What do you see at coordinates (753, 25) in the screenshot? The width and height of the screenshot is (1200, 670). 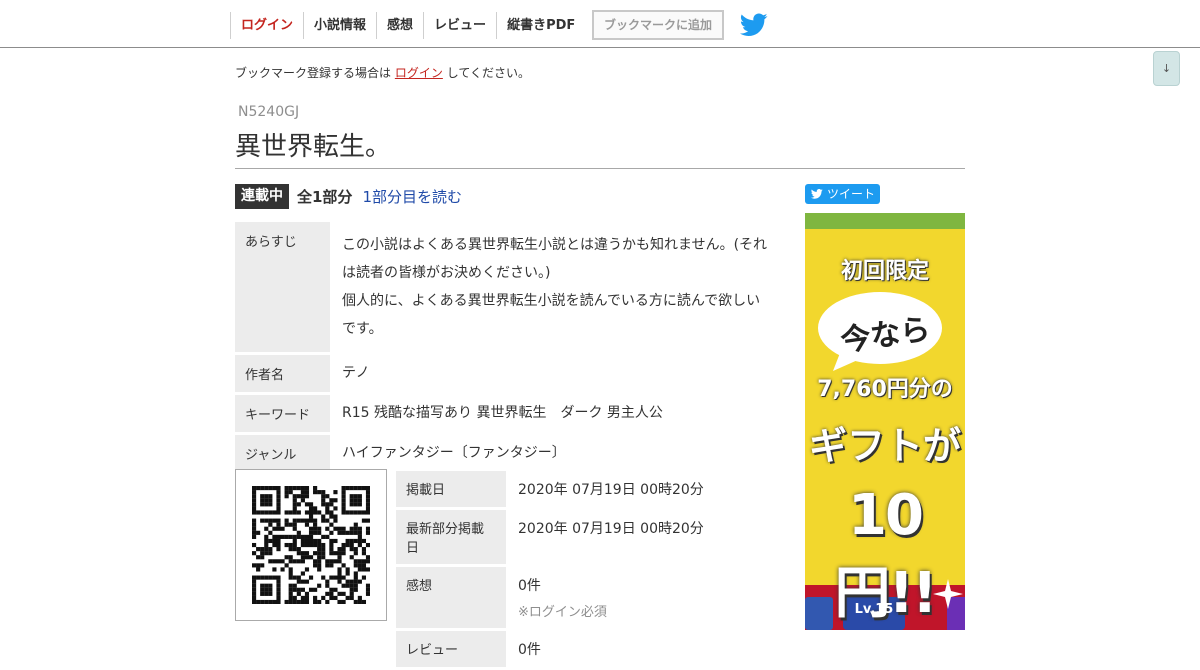 I see `twitter-icon` at bounding box center [753, 25].